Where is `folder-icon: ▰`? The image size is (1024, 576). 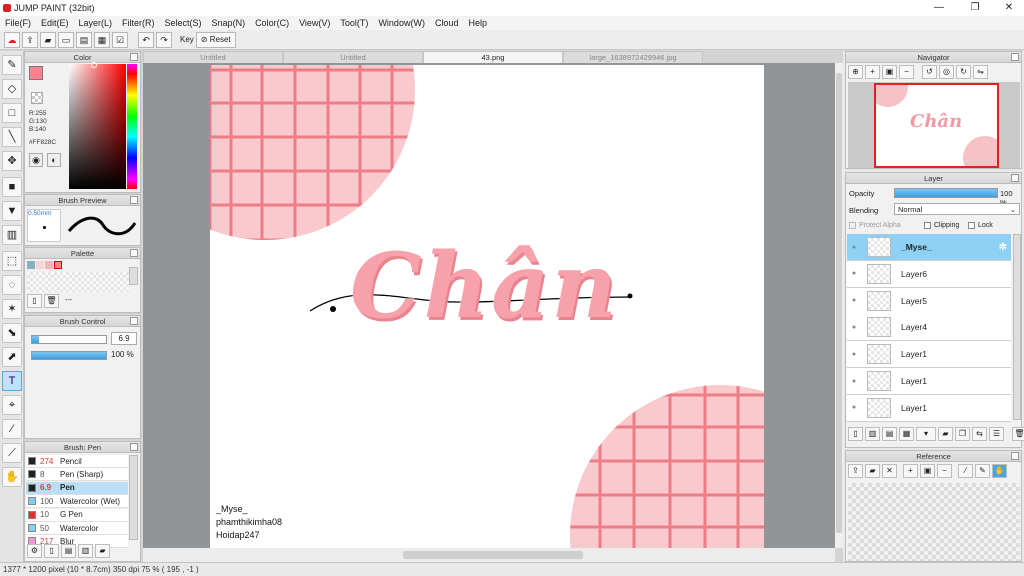
folder-icon: ▰ is located at coordinates (945, 434).